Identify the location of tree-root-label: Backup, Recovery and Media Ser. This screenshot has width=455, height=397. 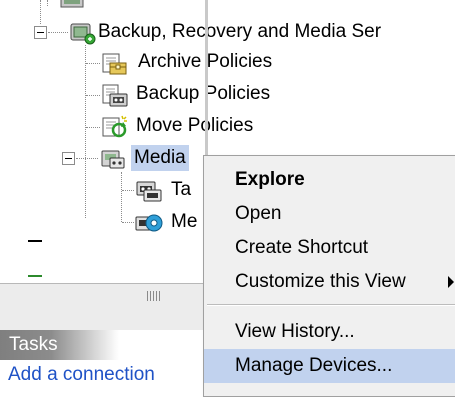
(239, 32).